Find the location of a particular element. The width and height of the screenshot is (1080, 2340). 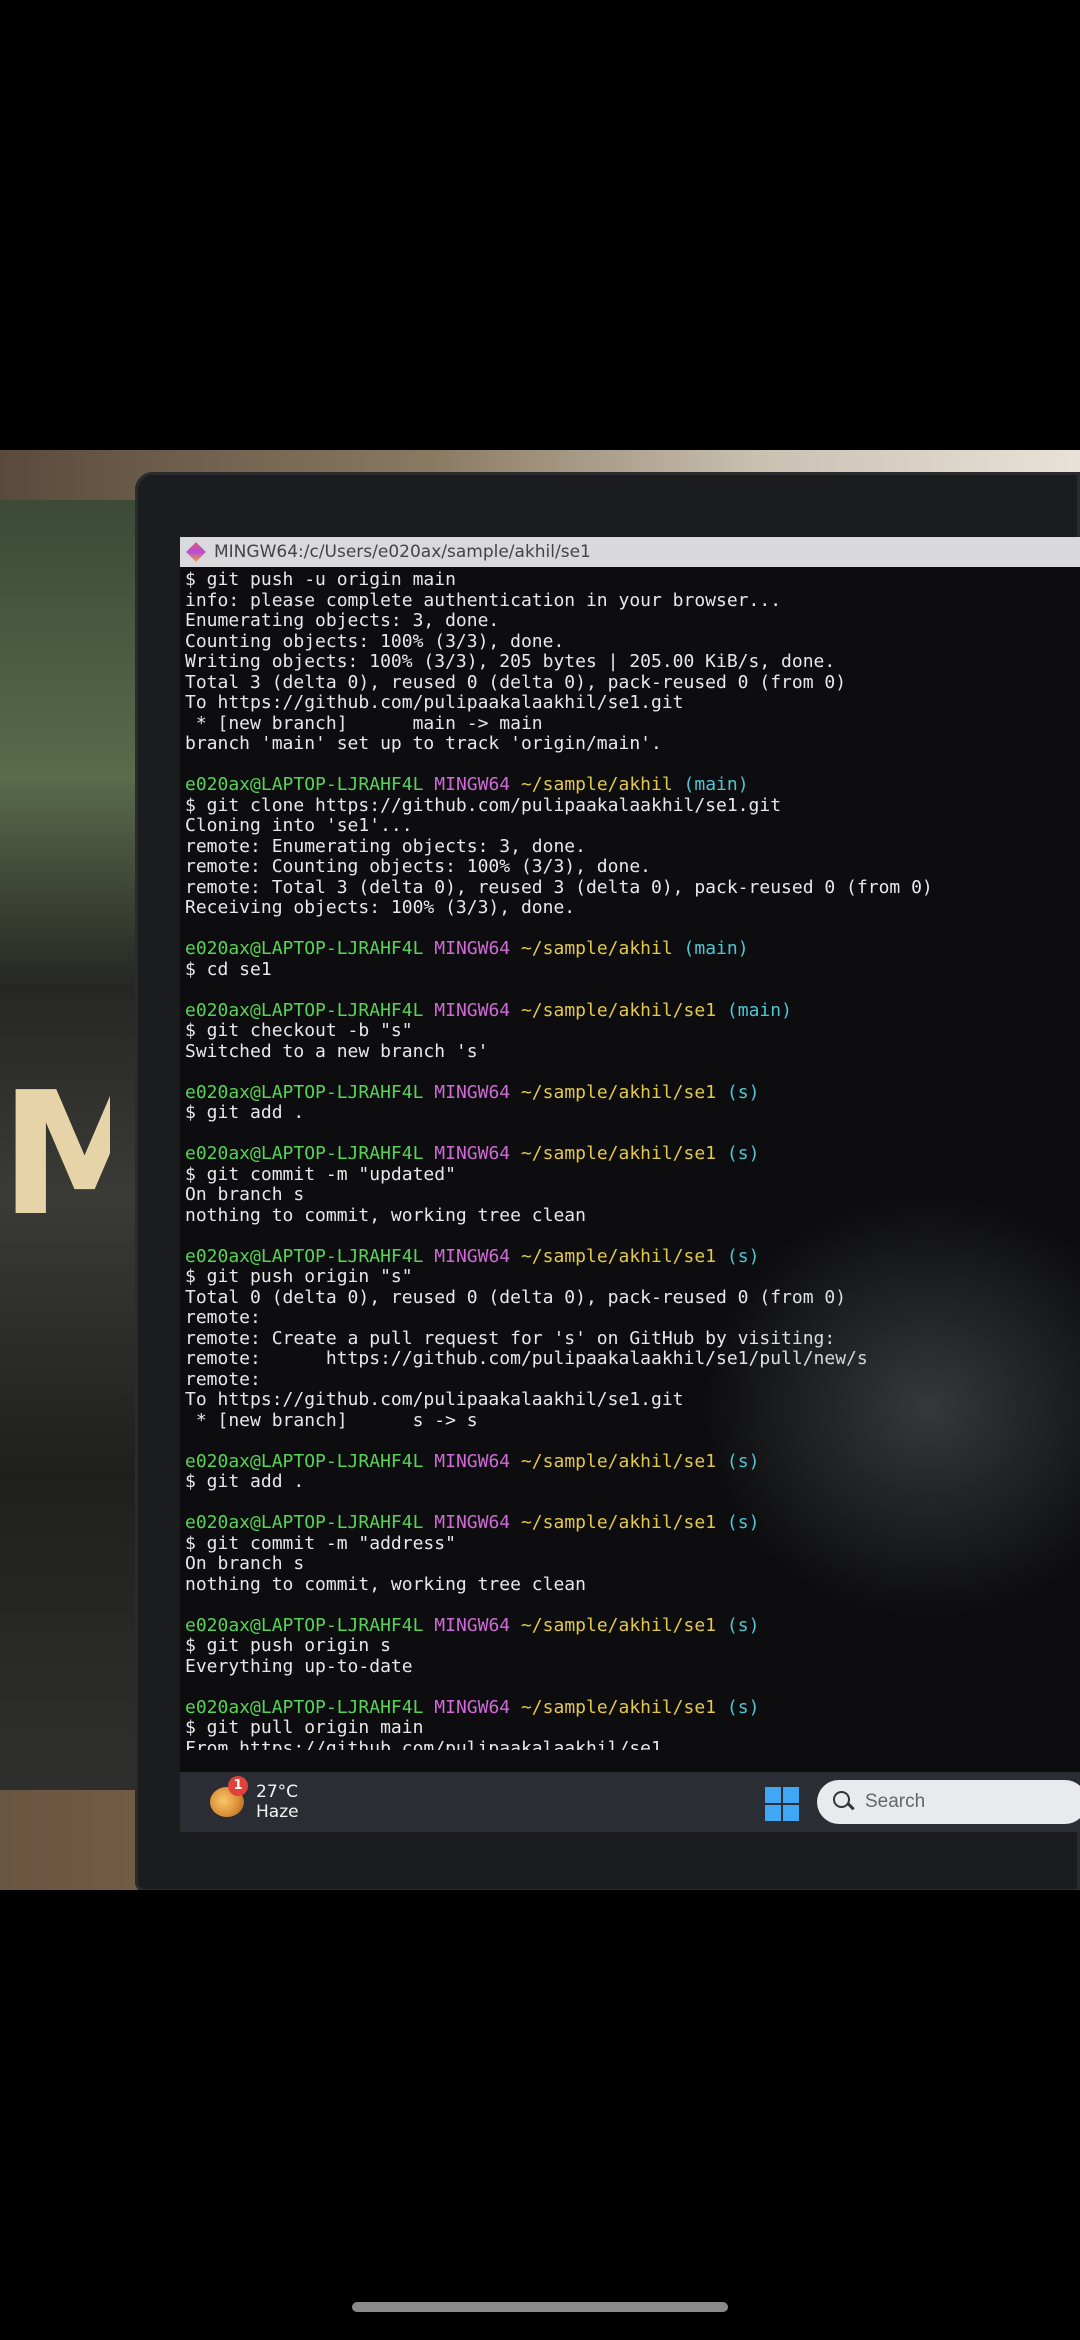

notification-badge: 1 is located at coordinates (238, 1786).